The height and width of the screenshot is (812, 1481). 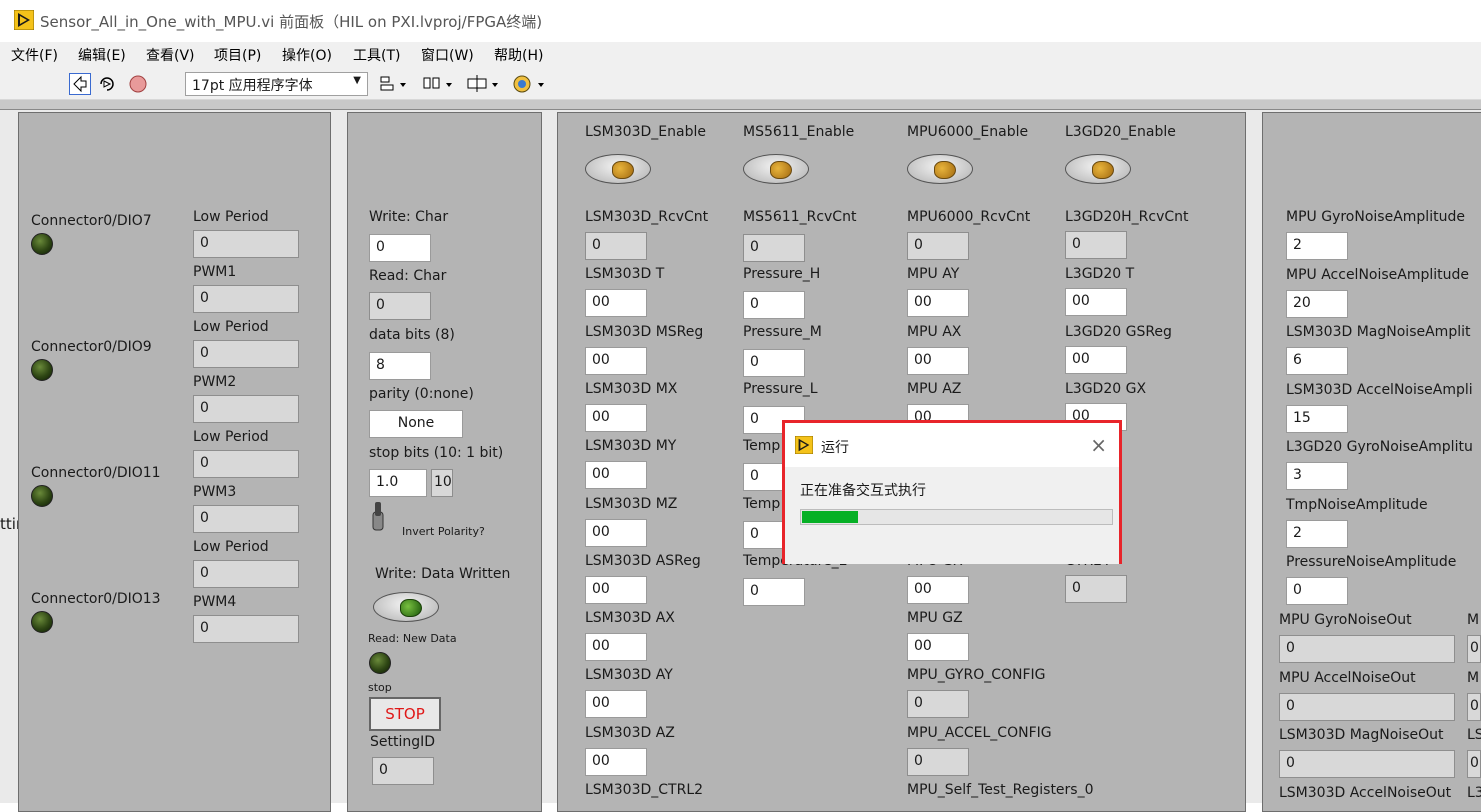 I want to click on mpu6000-enable-button, so click(x=940, y=169).